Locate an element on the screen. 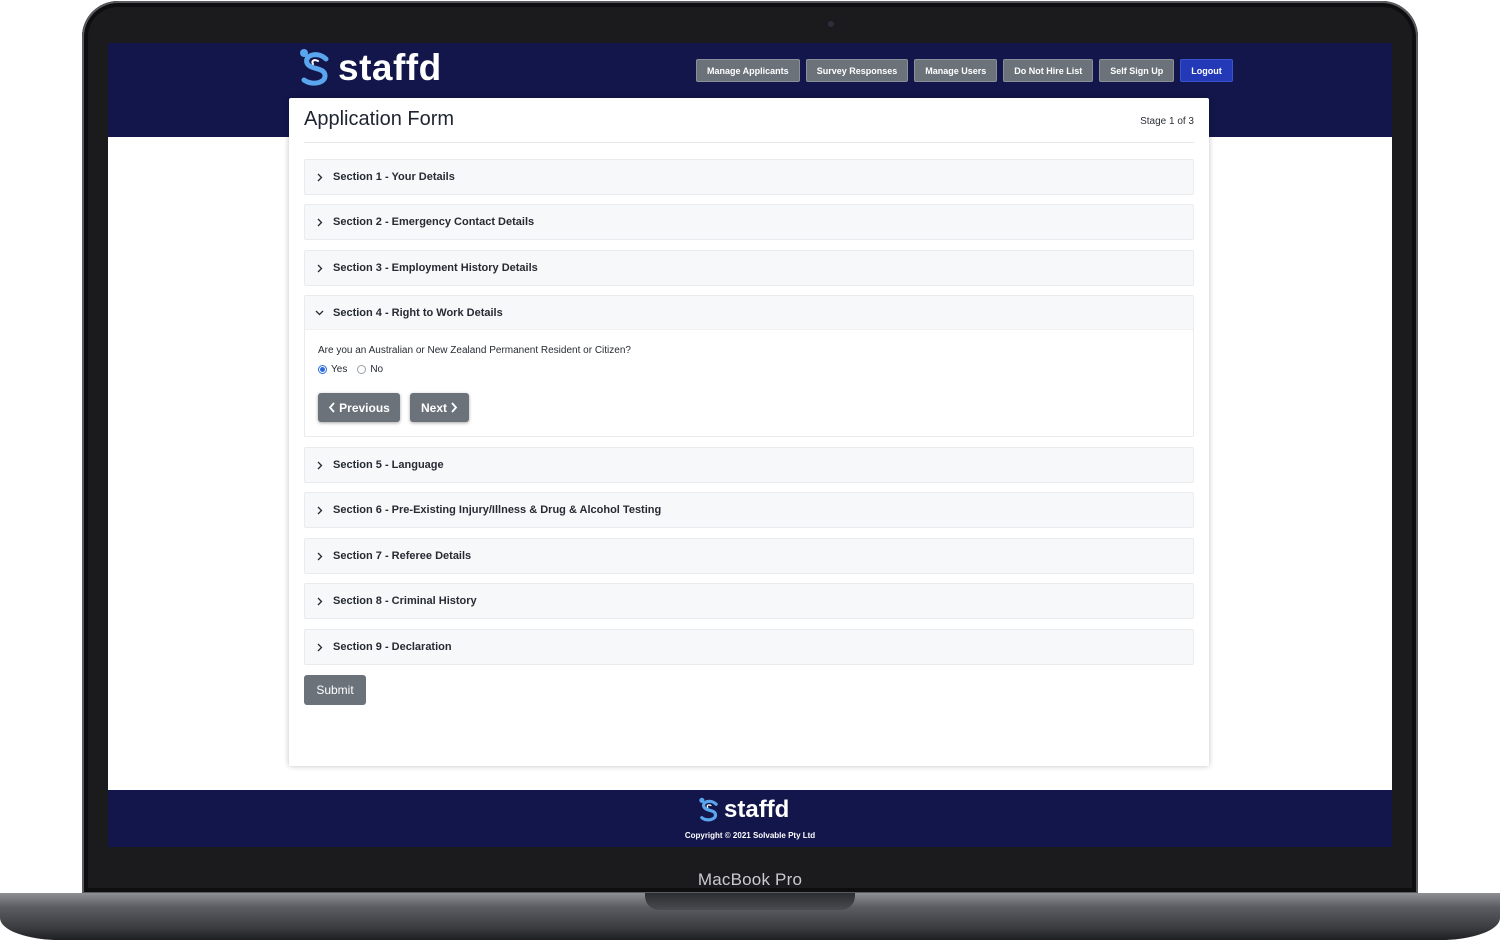  accordion-section-7: Section 7 - Referee Details is located at coordinates (749, 556).